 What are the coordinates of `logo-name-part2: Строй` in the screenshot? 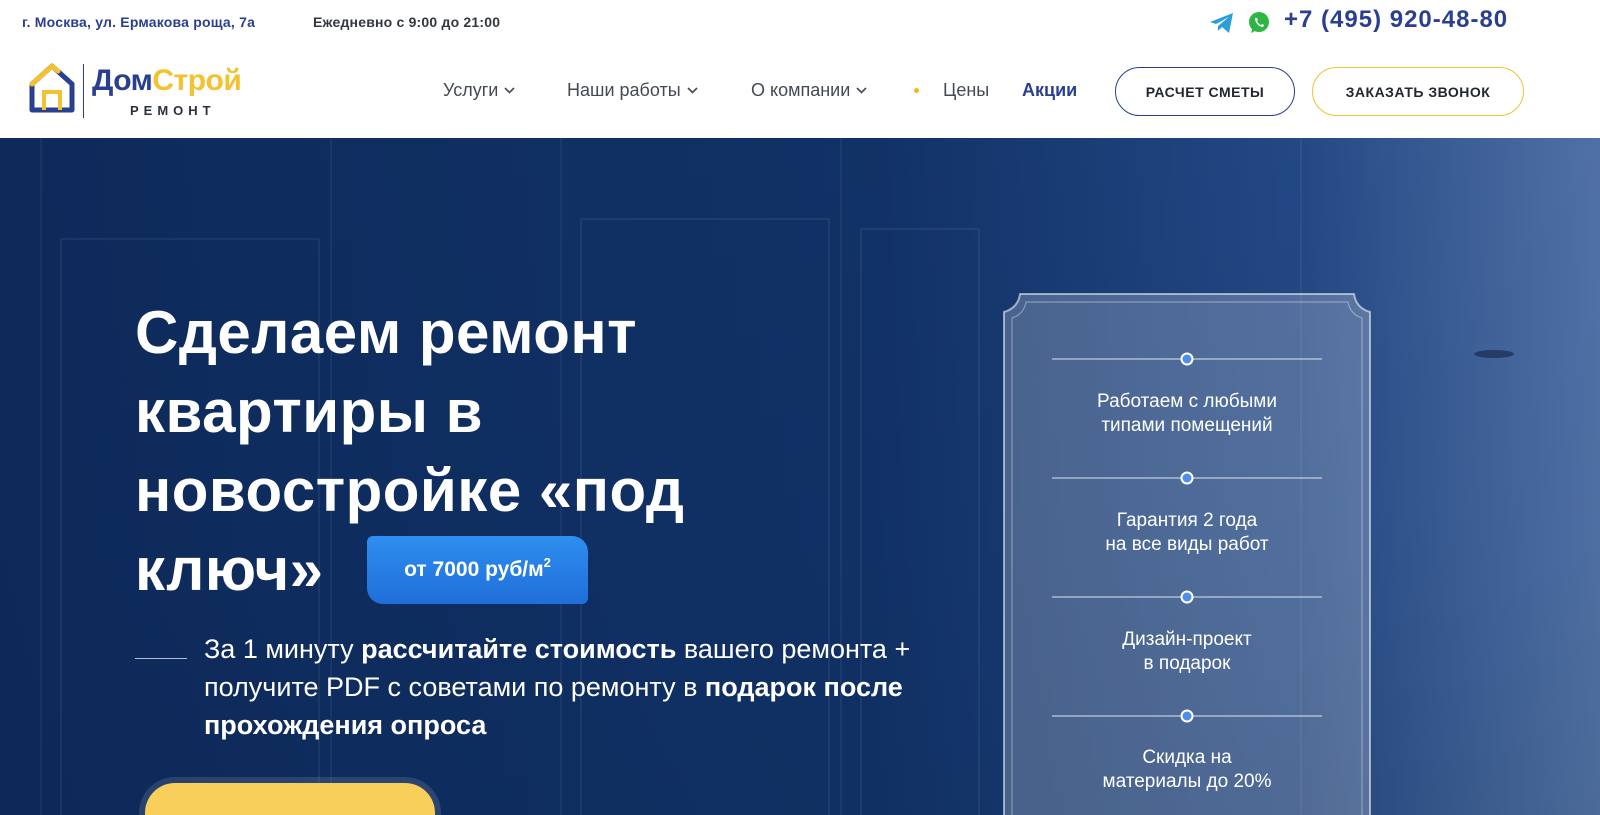 It's located at (197, 80).